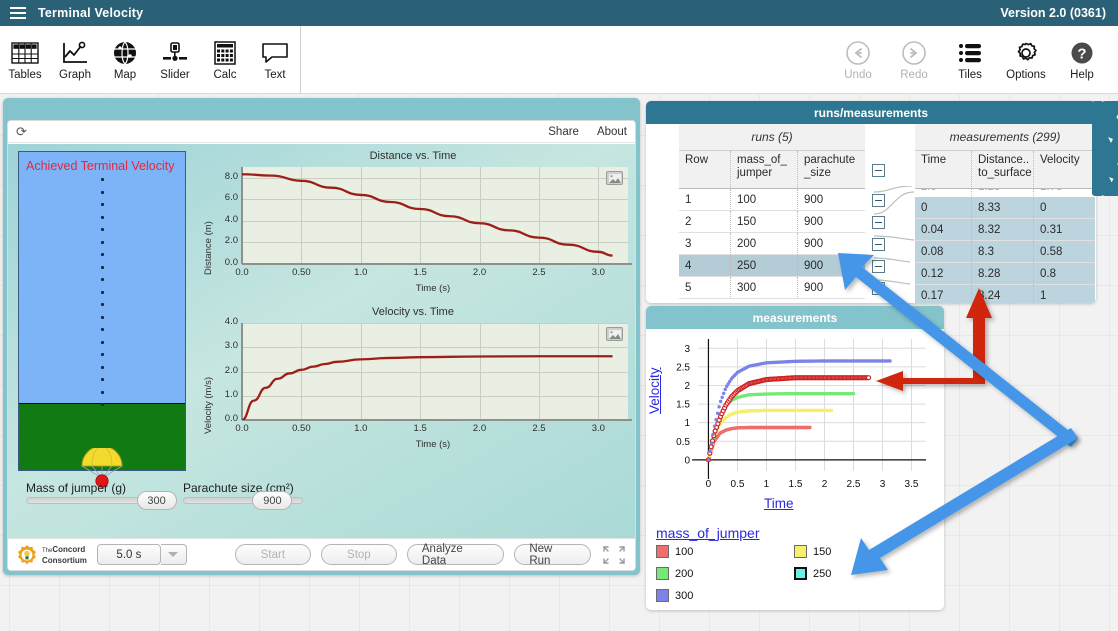 The width and height of the screenshot is (1118, 631). I want to click on table-cell: 2, so click(705, 222).